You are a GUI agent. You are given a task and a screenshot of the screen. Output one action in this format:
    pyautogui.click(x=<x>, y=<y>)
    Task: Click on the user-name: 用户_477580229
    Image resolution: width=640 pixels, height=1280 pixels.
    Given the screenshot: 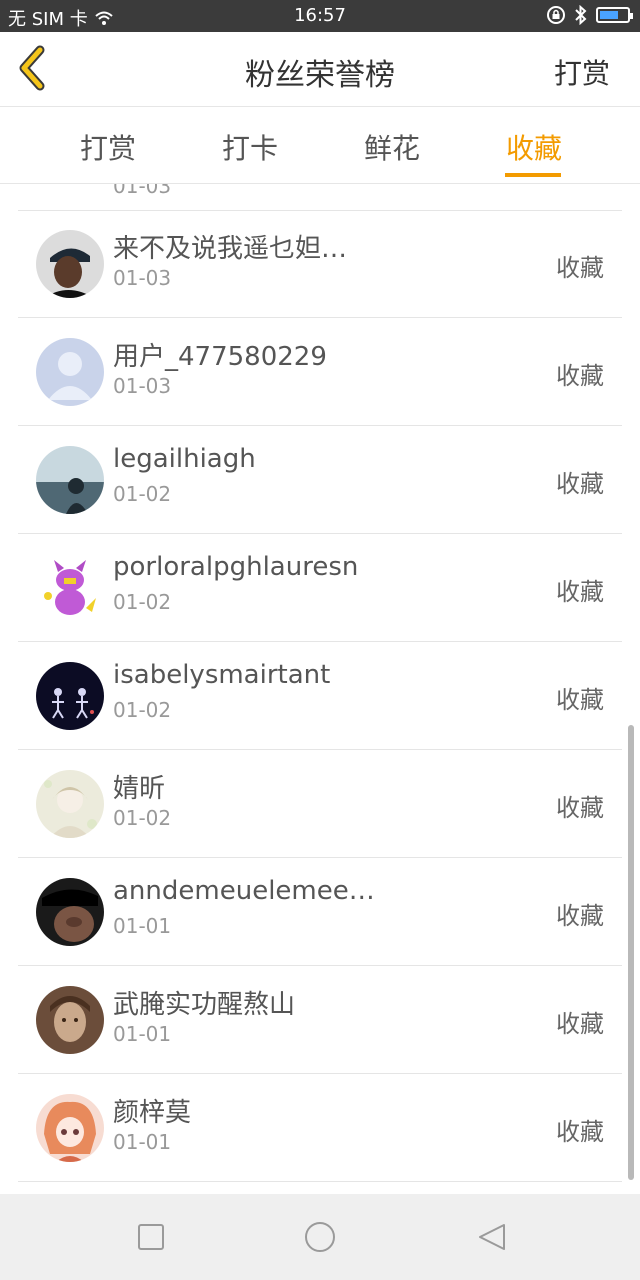 What is the action you would take?
    pyautogui.click(x=220, y=357)
    